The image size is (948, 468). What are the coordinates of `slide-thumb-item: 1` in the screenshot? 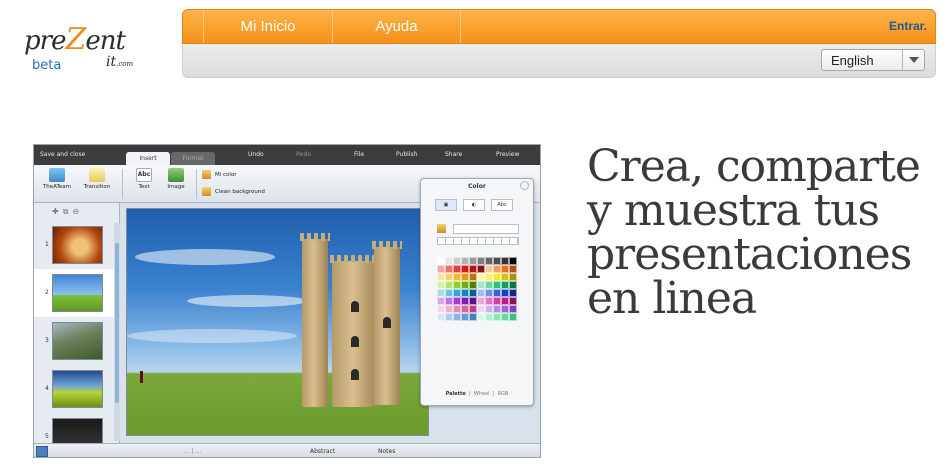 It's located at (74, 245).